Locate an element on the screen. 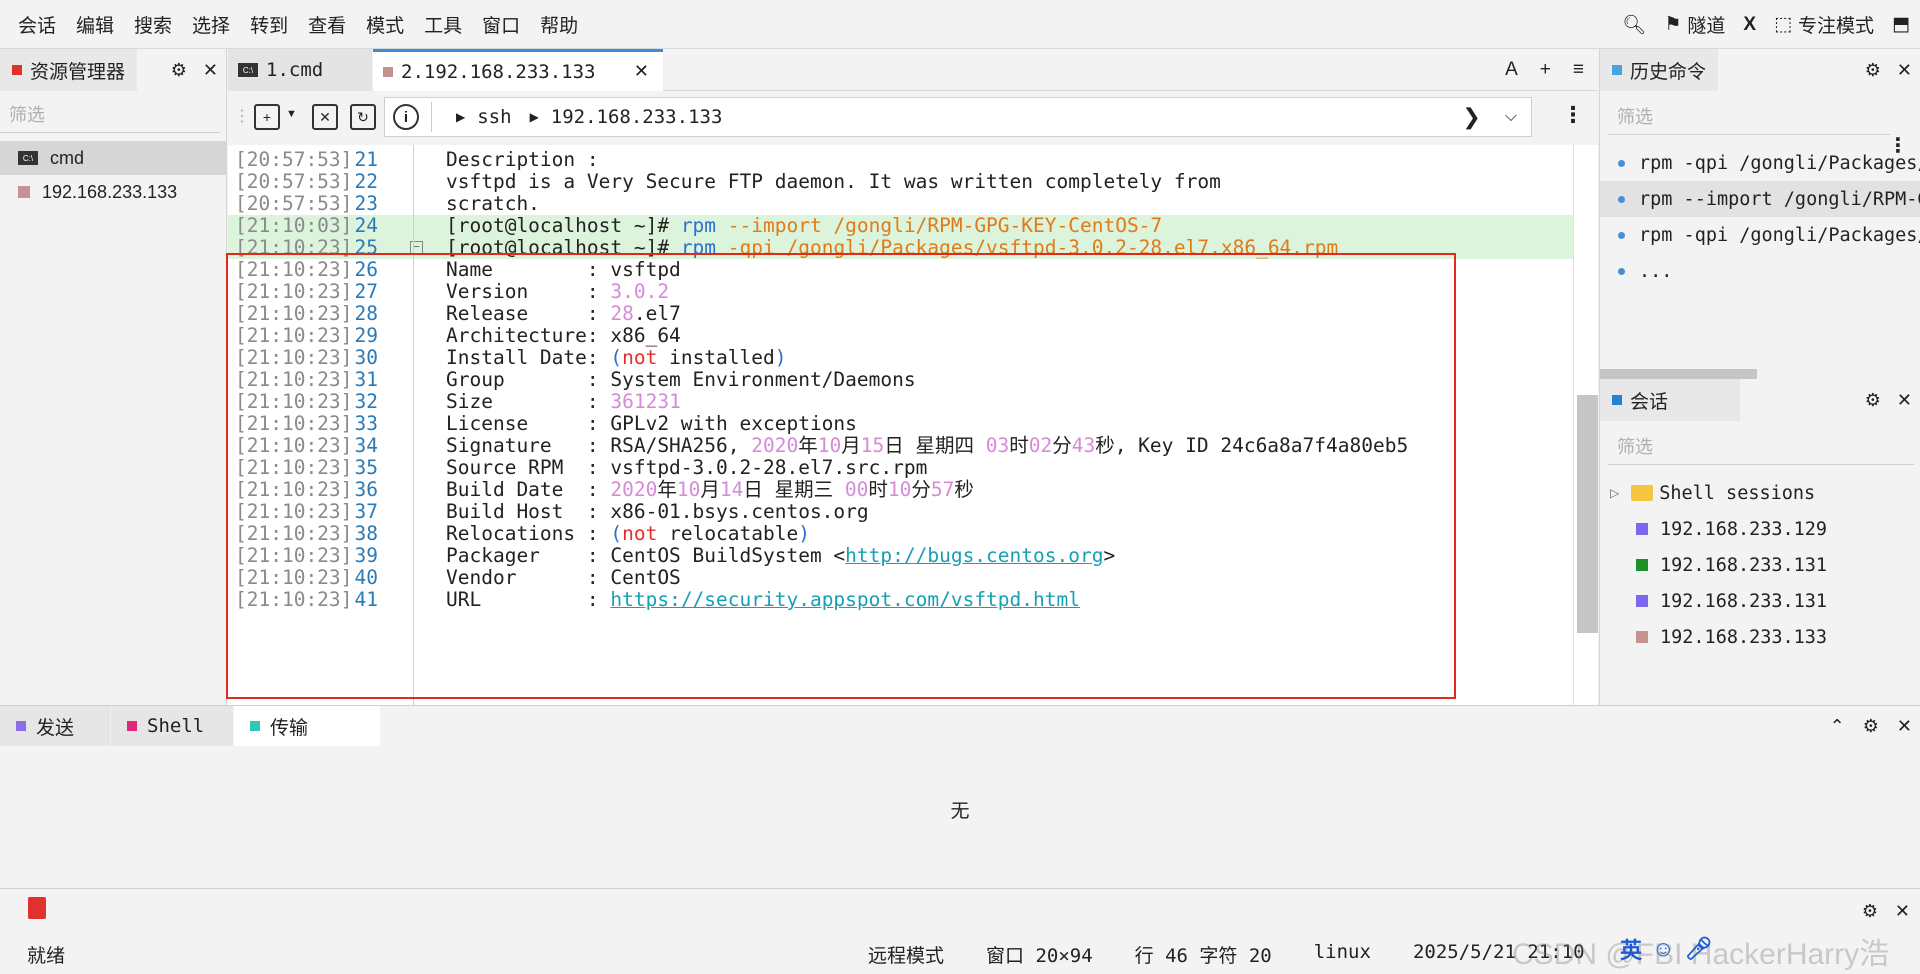 This screenshot has height=974, width=1920. menu-item: 转到 is located at coordinates (269, 24).